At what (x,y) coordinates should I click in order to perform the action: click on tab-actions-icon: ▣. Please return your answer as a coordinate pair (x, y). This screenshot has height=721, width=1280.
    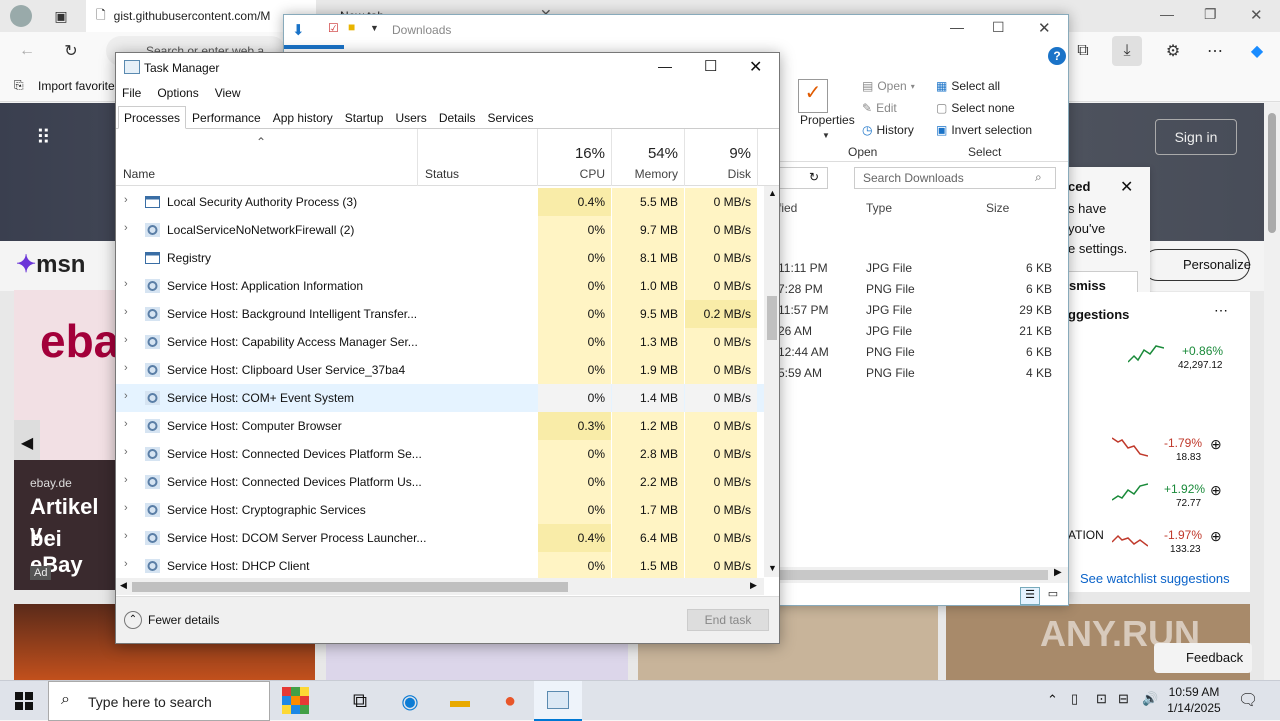
    Looking at the image, I should click on (61, 16).